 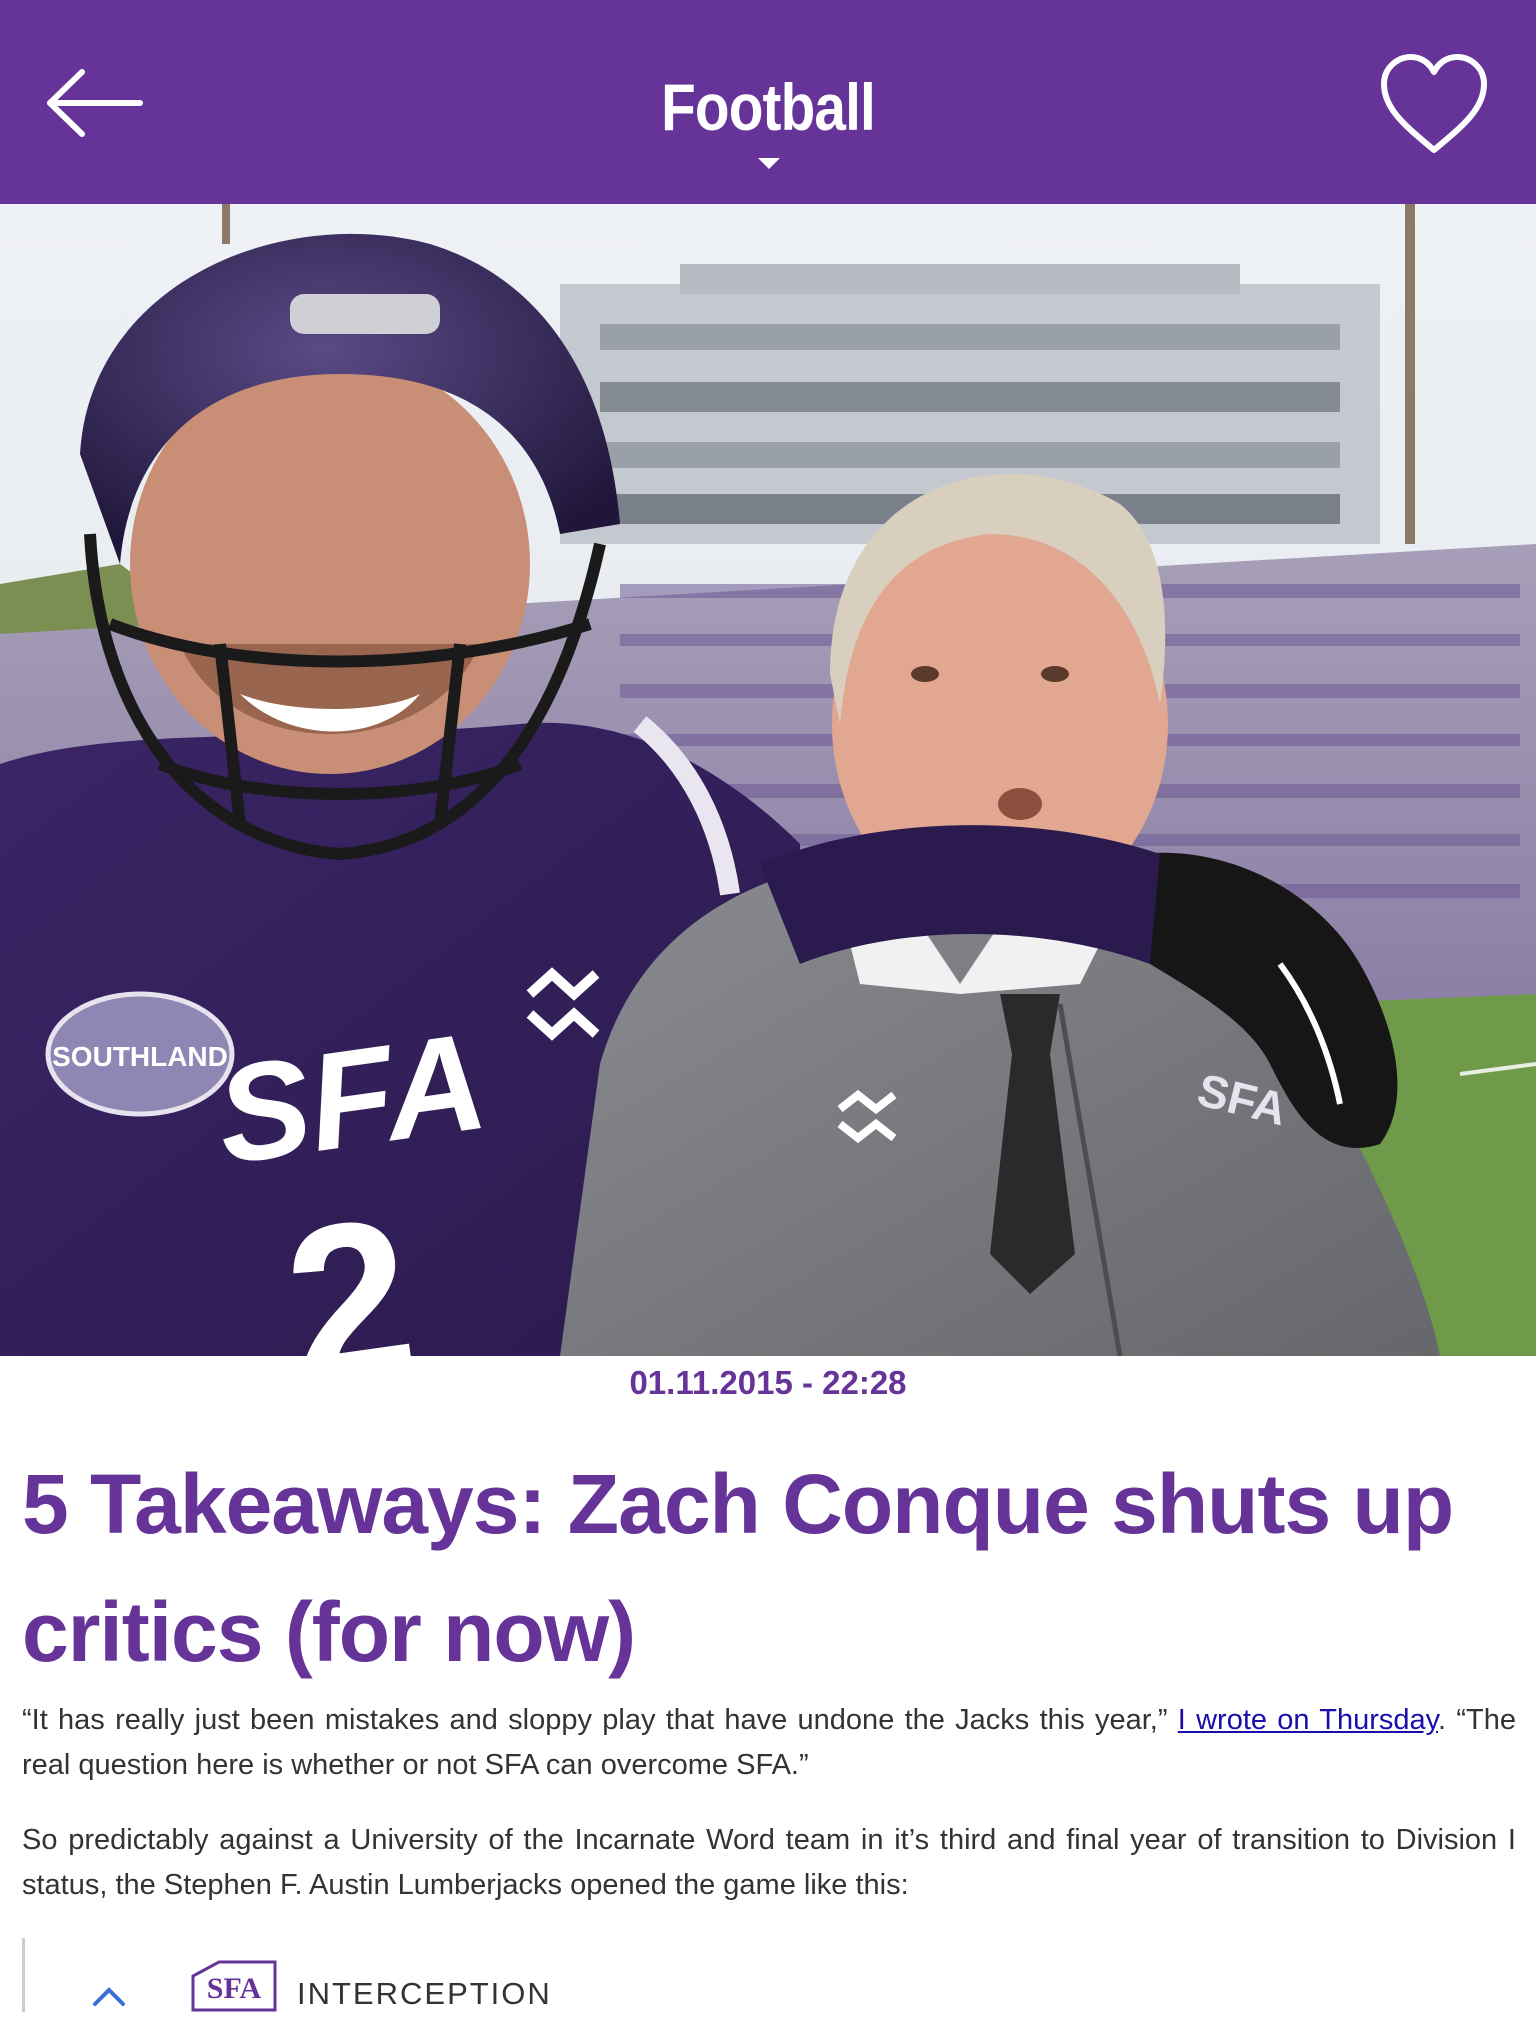 I want to click on embed-title: INTERCEPTION, so click(x=424, y=1993).